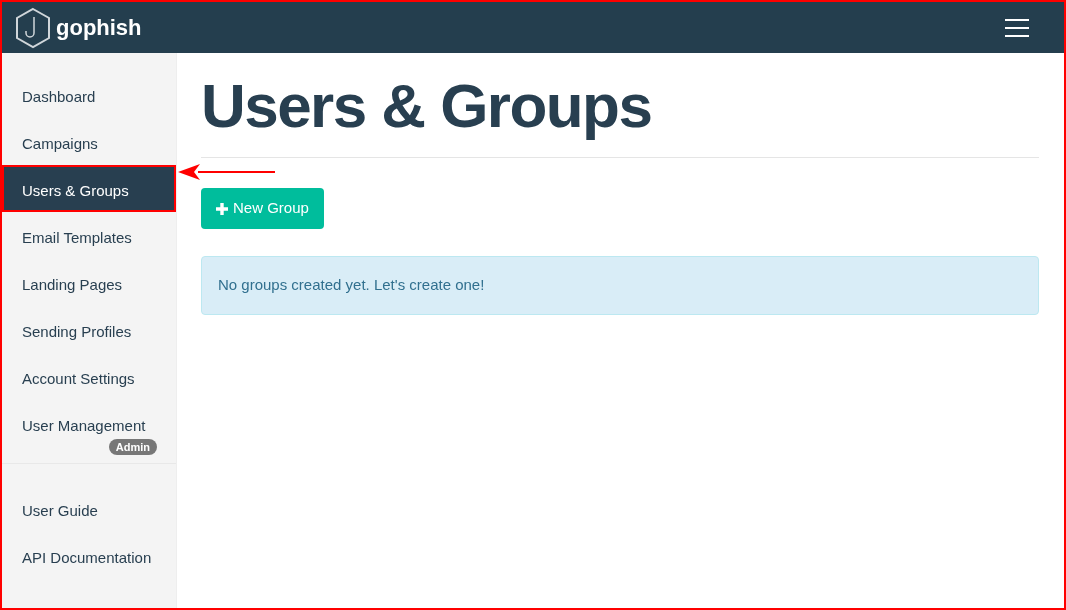 The height and width of the screenshot is (610, 1066). What do you see at coordinates (89, 508) in the screenshot?
I see `sidebar-item: User Guide` at bounding box center [89, 508].